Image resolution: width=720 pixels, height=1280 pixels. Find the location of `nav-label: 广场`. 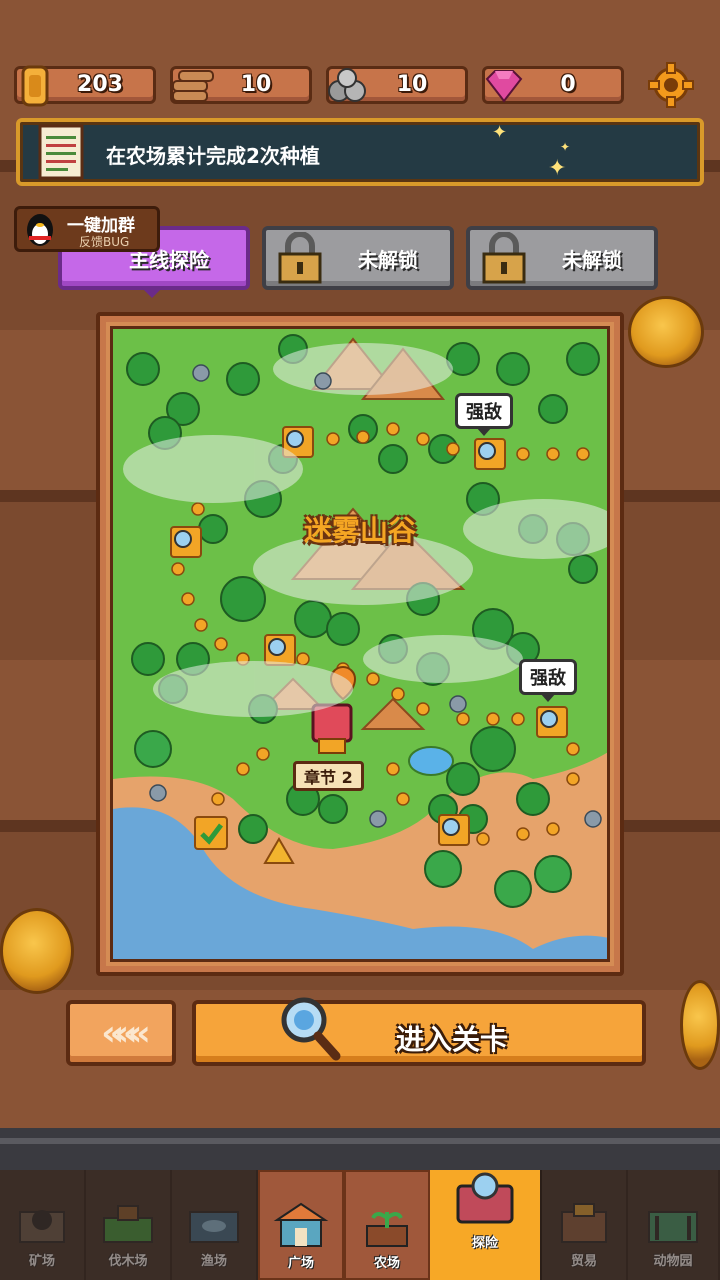

nav-label: 广场 is located at coordinates (300, 1263).